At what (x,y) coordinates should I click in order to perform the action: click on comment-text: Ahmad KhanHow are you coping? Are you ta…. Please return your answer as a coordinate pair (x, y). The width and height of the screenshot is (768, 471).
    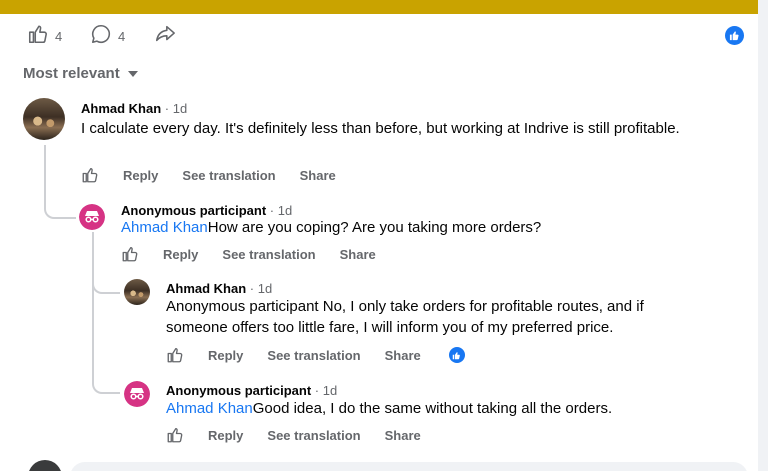
    Looking at the image, I should click on (421, 227).